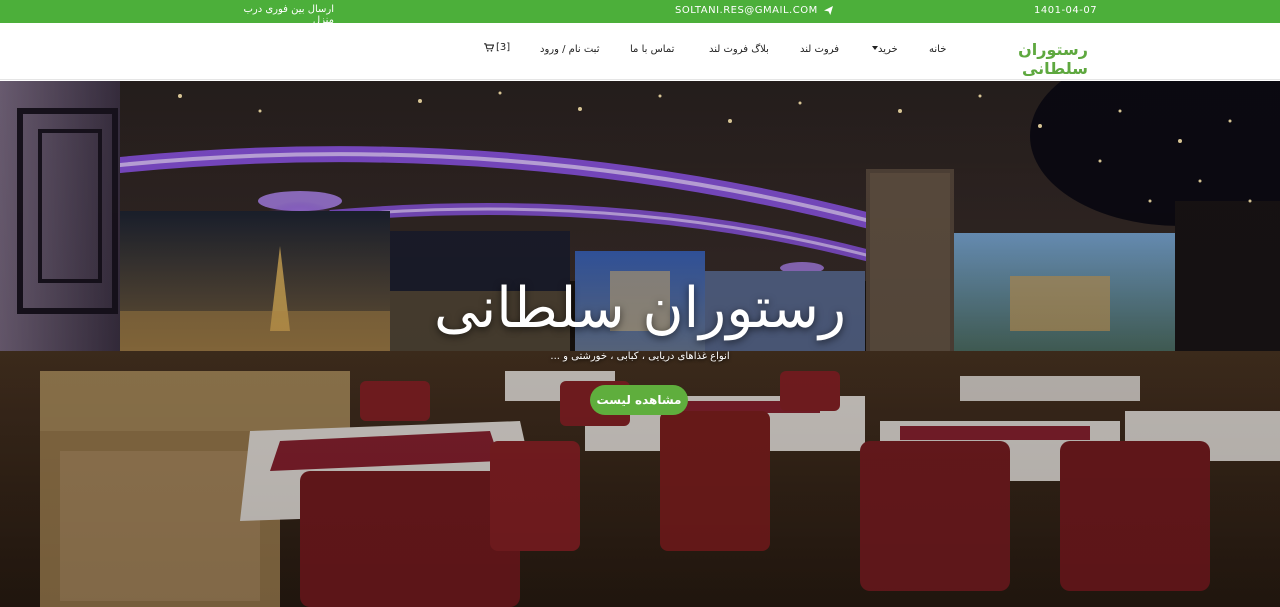 Image resolution: width=1280 pixels, height=607 pixels. What do you see at coordinates (570, 49) in the screenshot?
I see `nav-register-login: ثبت نام / ورود` at bounding box center [570, 49].